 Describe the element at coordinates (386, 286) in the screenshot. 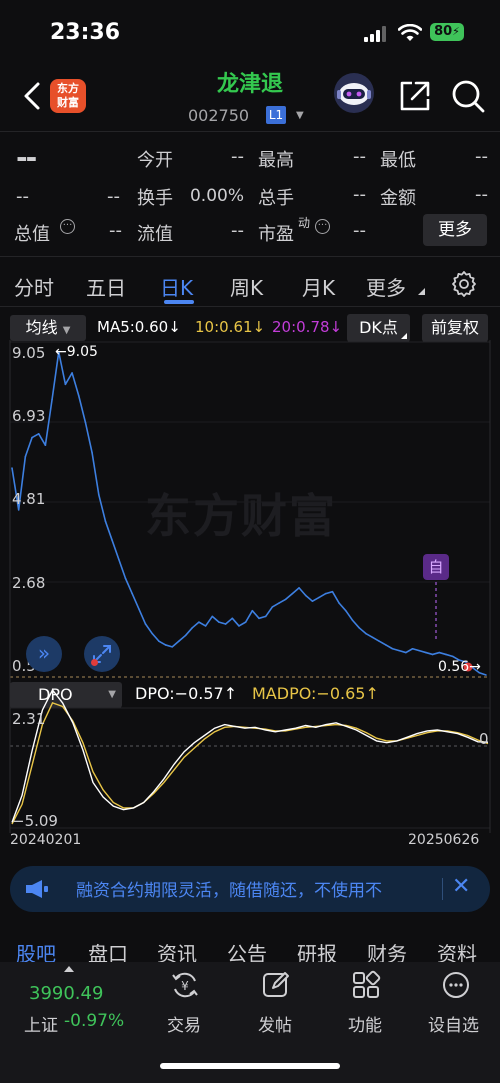

I see `tab-more: 更多` at that location.